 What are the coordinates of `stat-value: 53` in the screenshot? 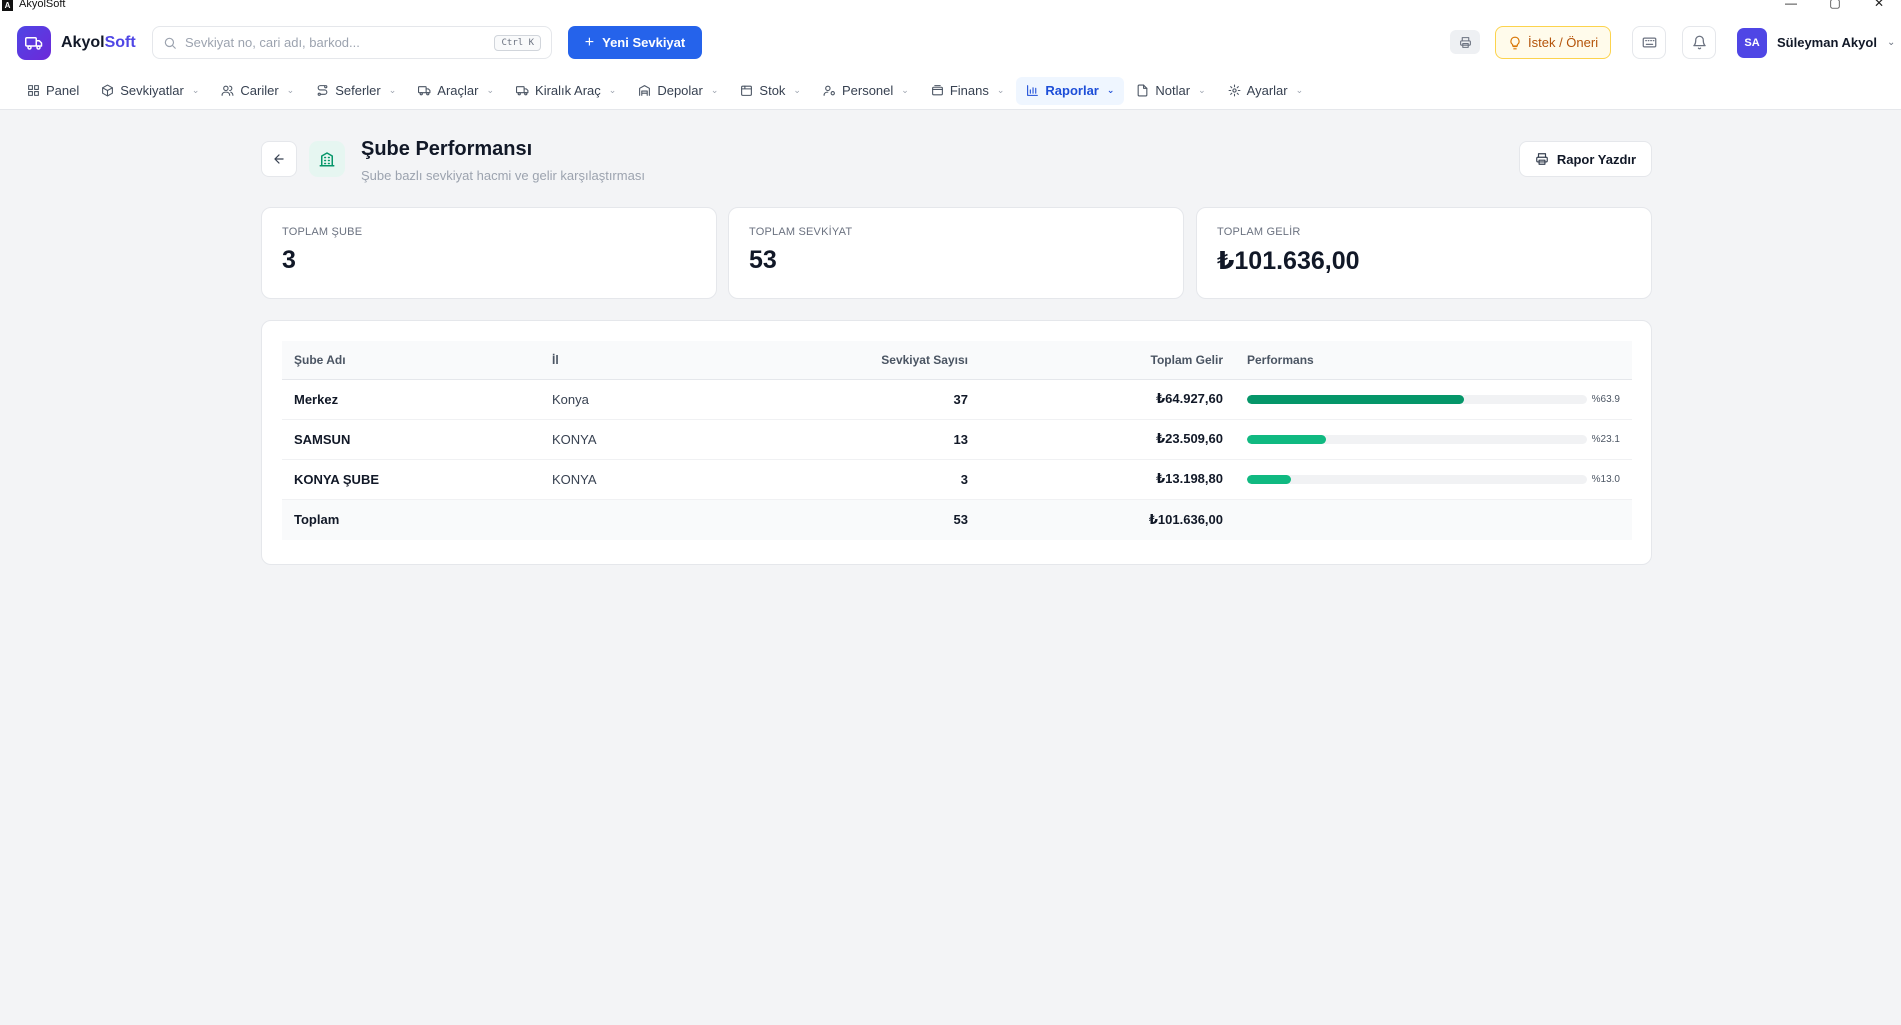 It's located at (763, 260).